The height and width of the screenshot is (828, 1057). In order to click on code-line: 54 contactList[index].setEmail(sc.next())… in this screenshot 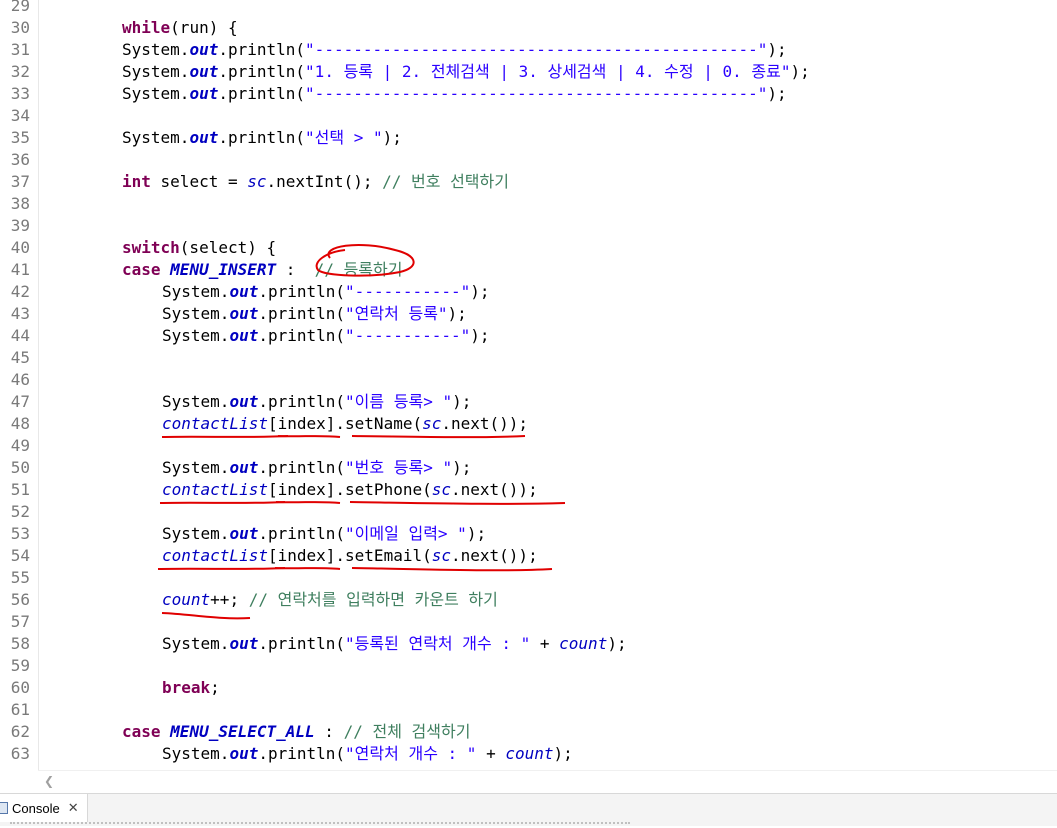, I will do `click(528, 556)`.